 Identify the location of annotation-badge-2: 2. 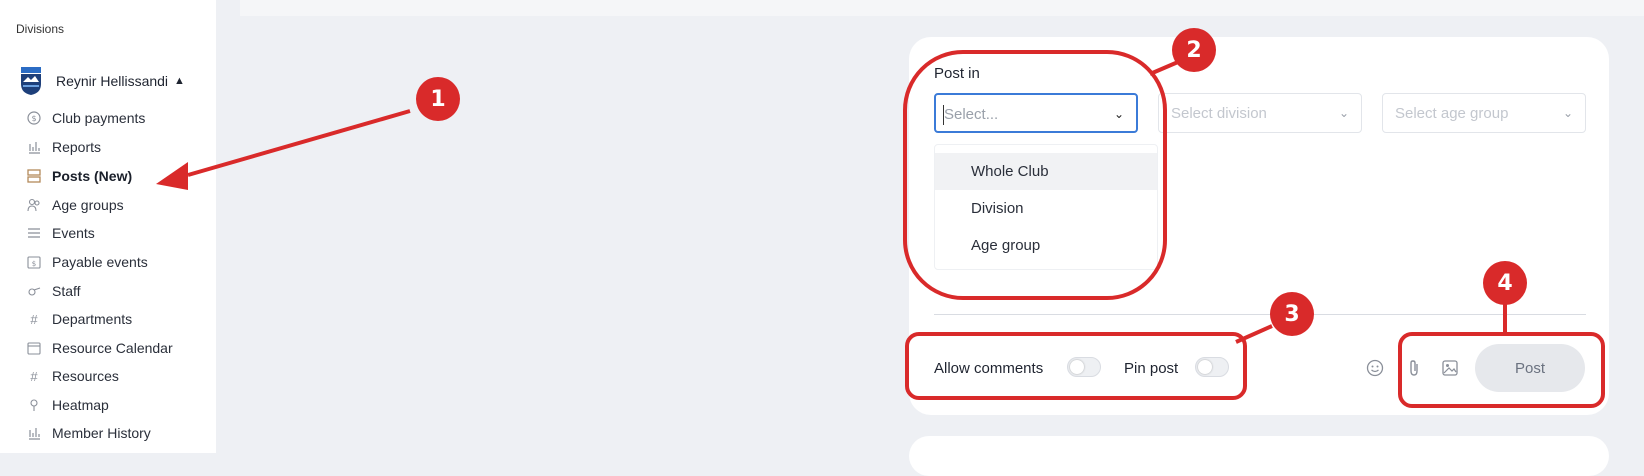
(1194, 50).